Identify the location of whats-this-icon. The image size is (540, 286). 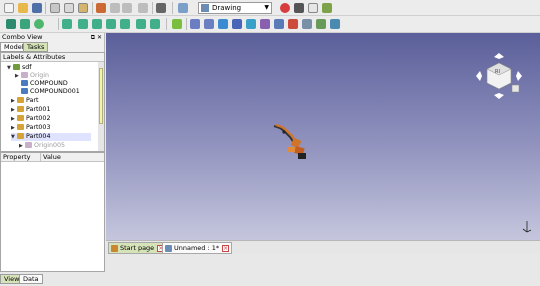
(161, 8).